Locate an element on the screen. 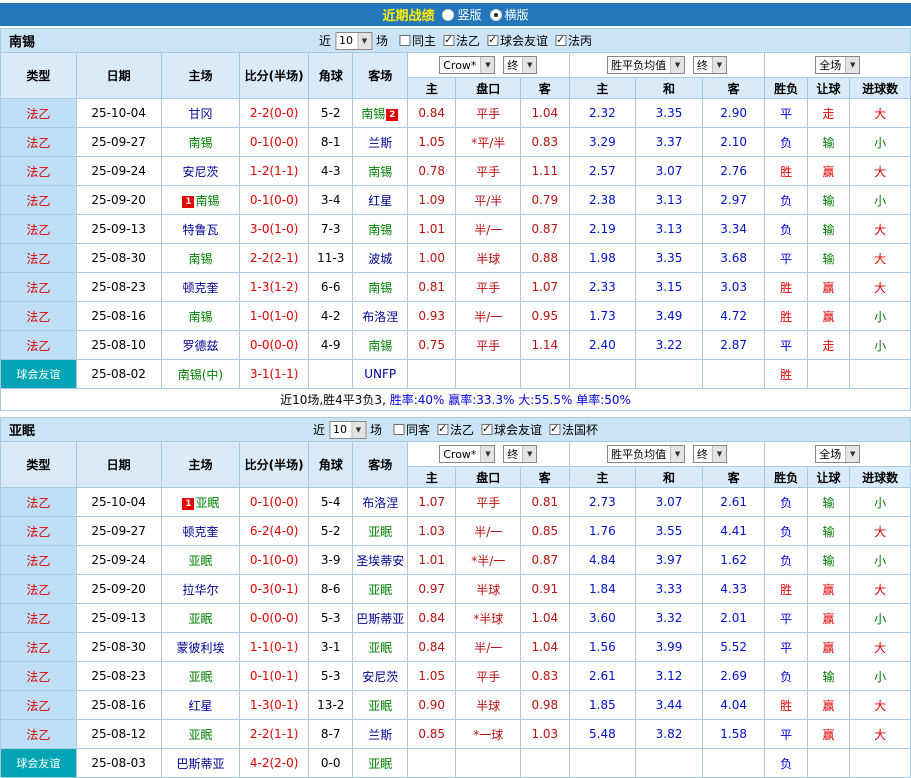 The width and height of the screenshot is (911, 778). asian-handicap: 平手 is located at coordinates (488, 502).